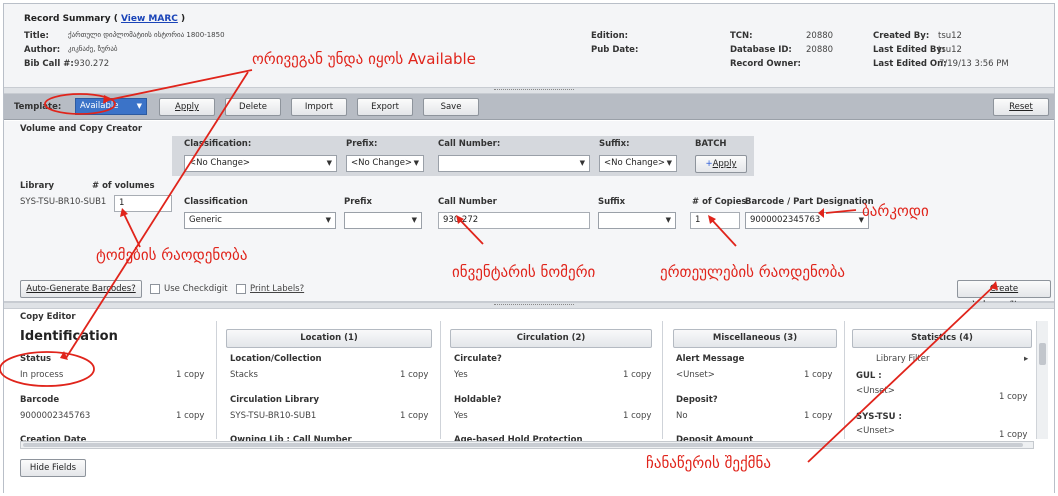  I want to click on template-import-button: Import, so click(319, 107).